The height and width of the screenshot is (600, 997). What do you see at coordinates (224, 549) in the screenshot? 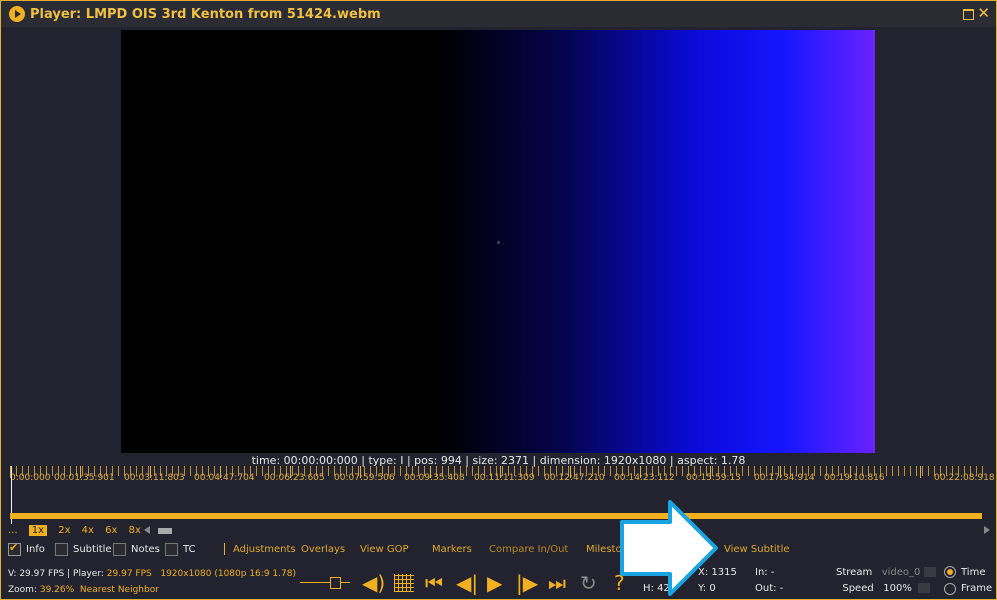
I see `toolbar-divider` at bounding box center [224, 549].